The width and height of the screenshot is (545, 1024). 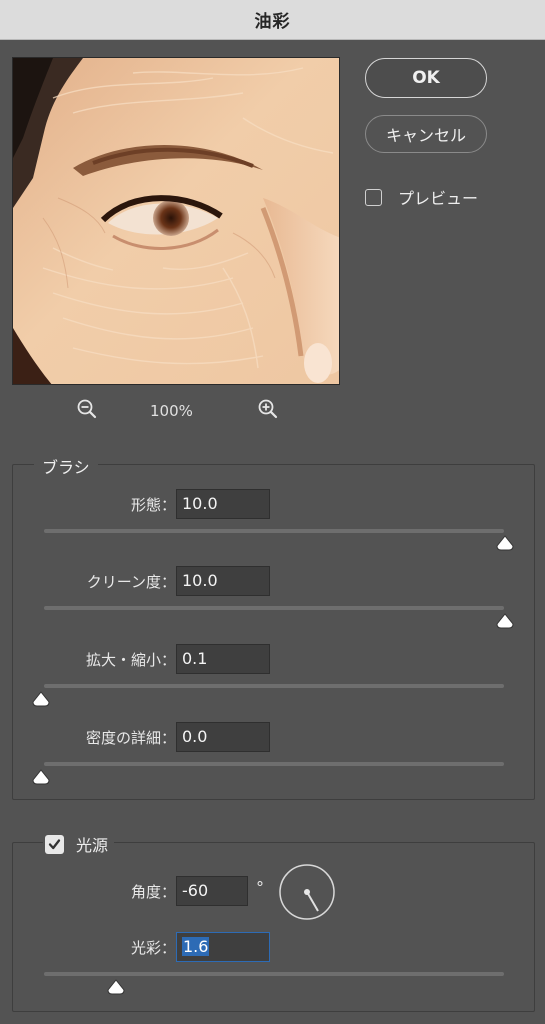 What do you see at coordinates (130, 659) in the screenshot?
I see `scale-label: 拡大・縮小：` at bounding box center [130, 659].